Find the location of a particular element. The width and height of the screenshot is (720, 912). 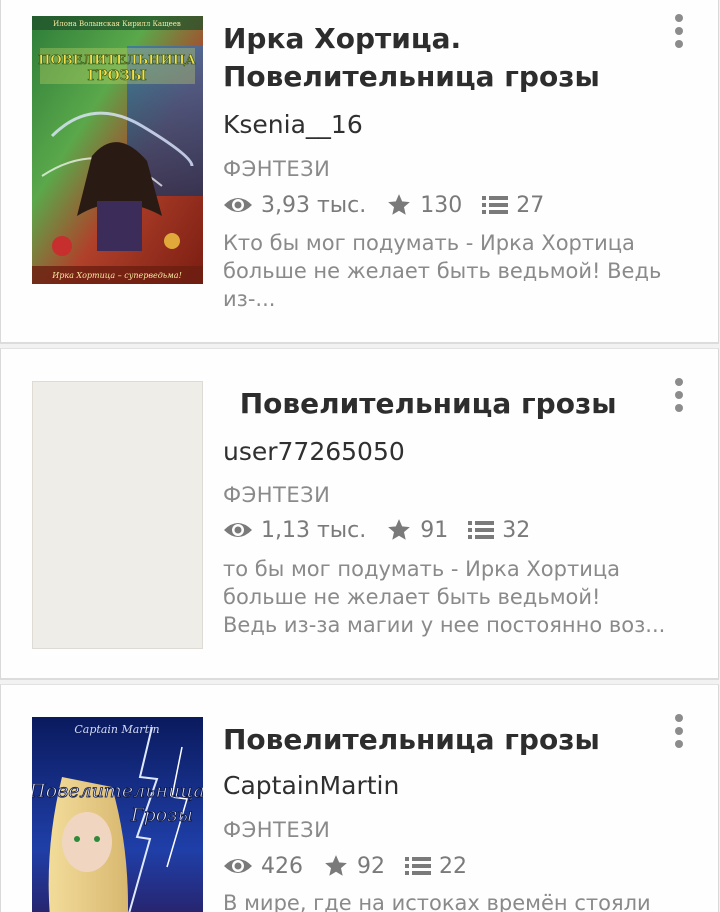

stars-count: 130 is located at coordinates (441, 205).